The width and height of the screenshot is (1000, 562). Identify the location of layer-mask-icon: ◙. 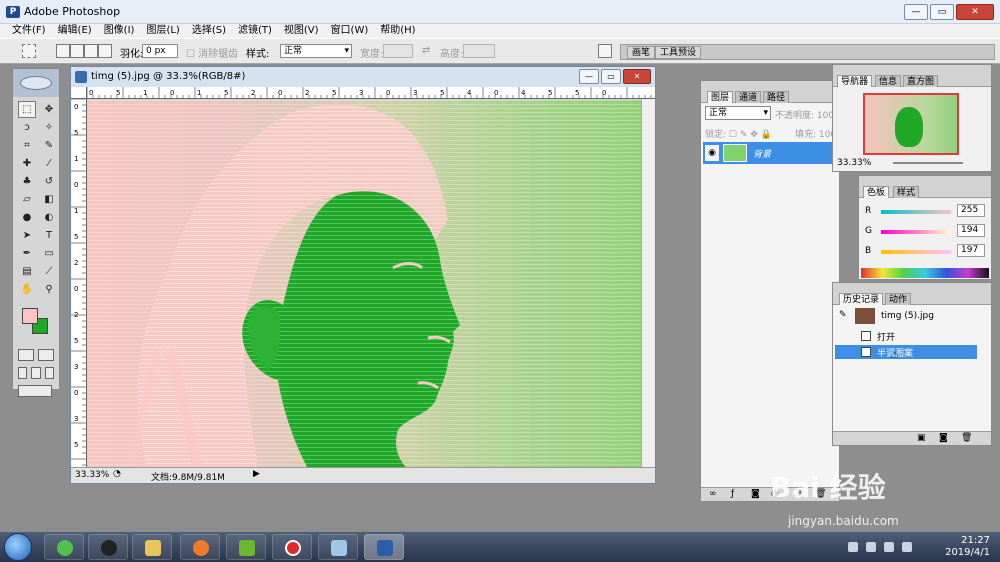
(755, 494).